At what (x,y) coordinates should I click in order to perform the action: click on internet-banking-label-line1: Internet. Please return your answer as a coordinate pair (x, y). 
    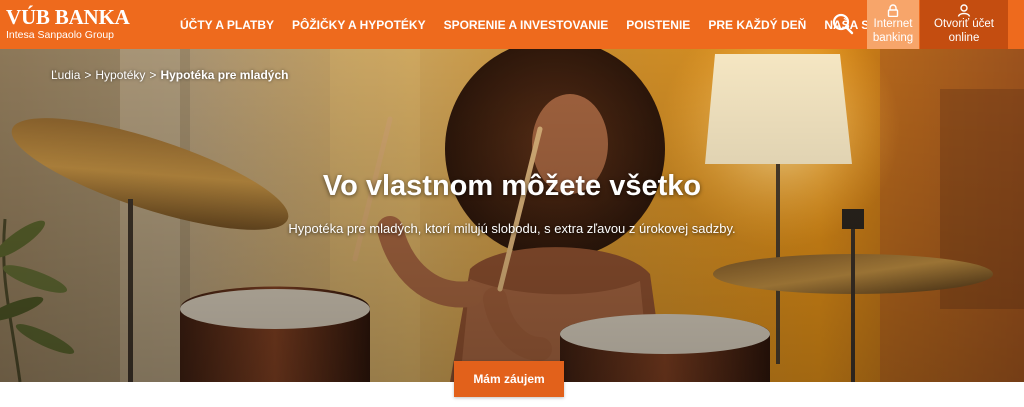
    Looking at the image, I should click on (893, 24).